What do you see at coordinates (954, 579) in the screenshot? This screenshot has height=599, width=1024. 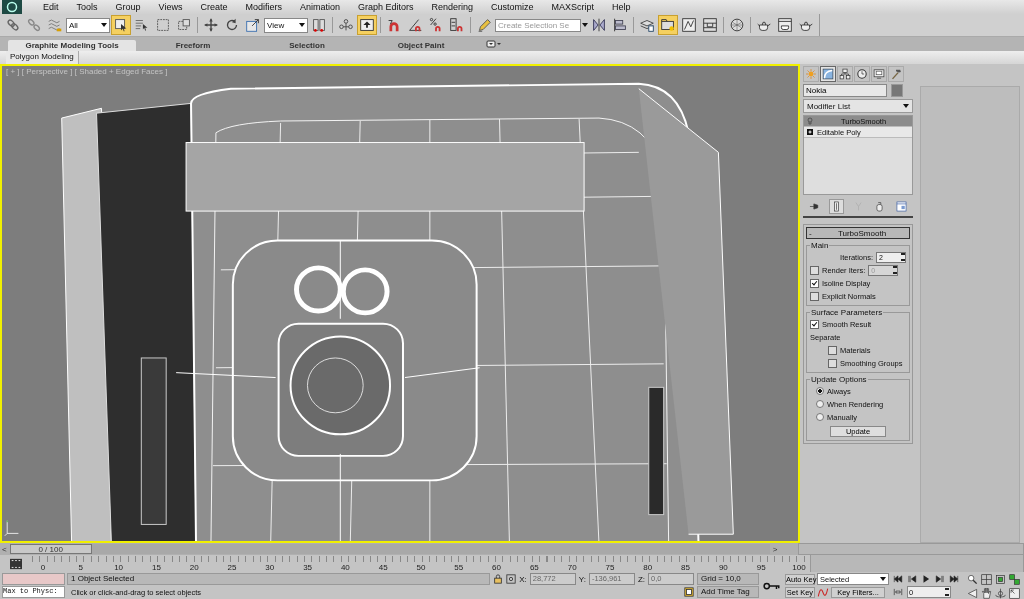 I see `last-icon` at bounding box center [954, 579].